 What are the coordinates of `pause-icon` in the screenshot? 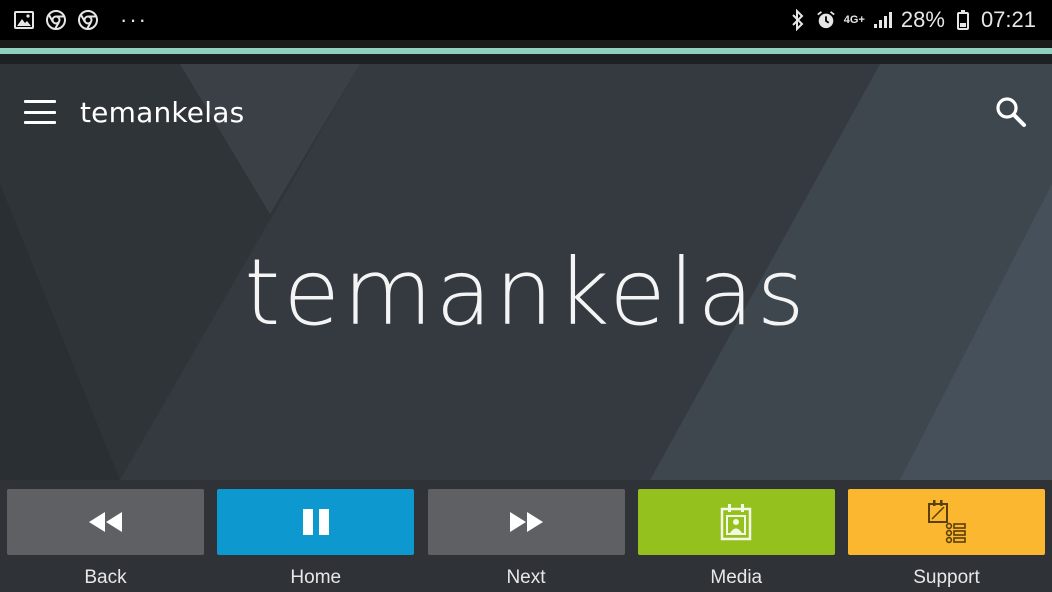 It's located at (315, 522).